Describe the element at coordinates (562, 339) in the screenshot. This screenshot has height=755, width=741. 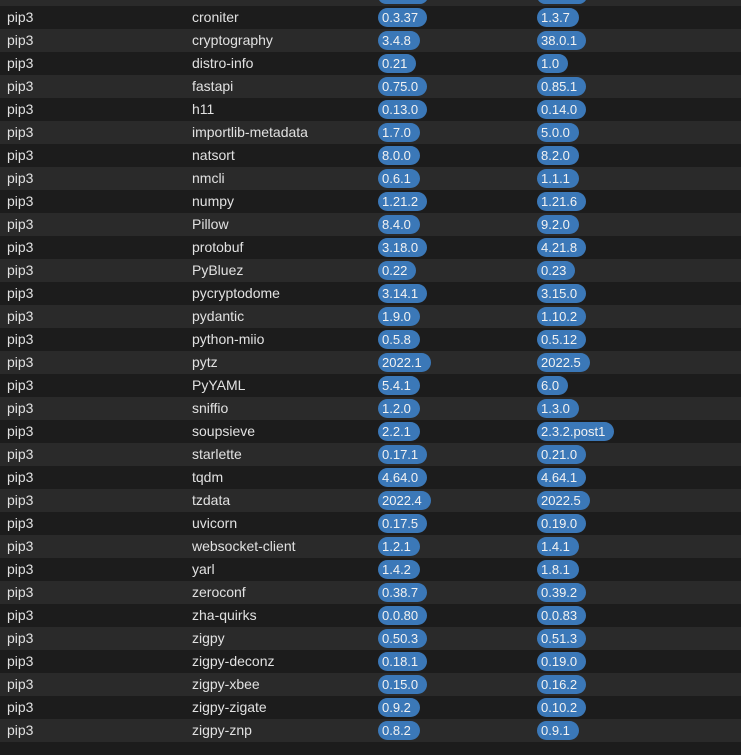
I see `available-version-cell: 0.5.12` at that location.